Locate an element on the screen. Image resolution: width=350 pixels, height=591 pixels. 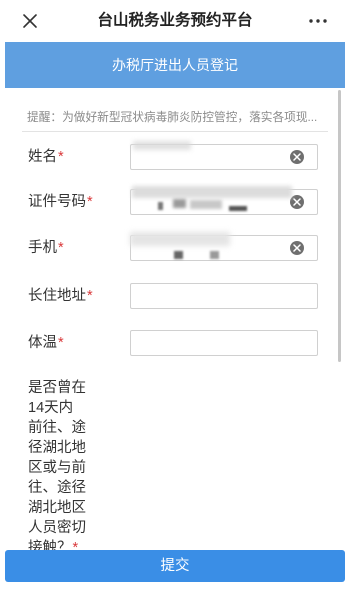
scrollbar-thumb is located at coordinates (339, 226).